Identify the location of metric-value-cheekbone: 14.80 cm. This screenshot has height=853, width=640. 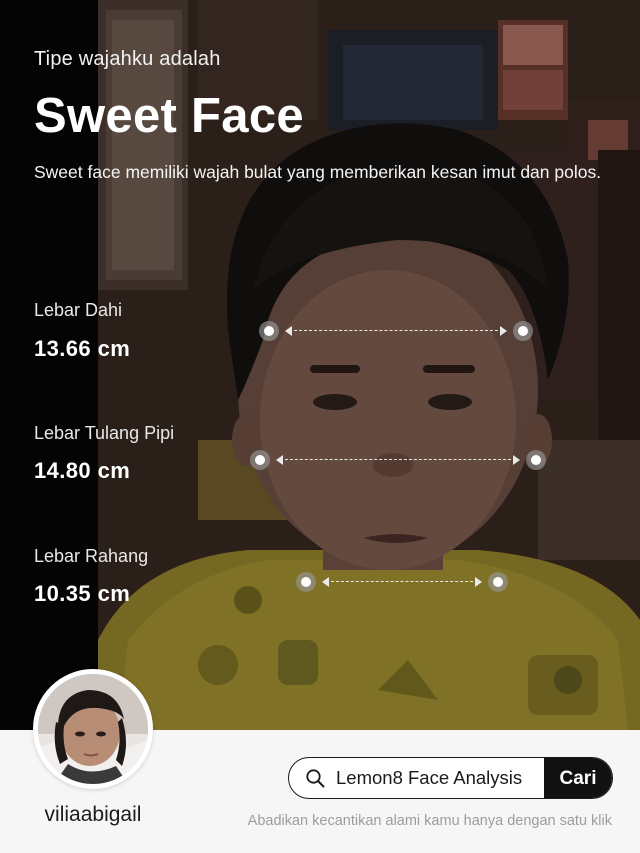
(82, 470).